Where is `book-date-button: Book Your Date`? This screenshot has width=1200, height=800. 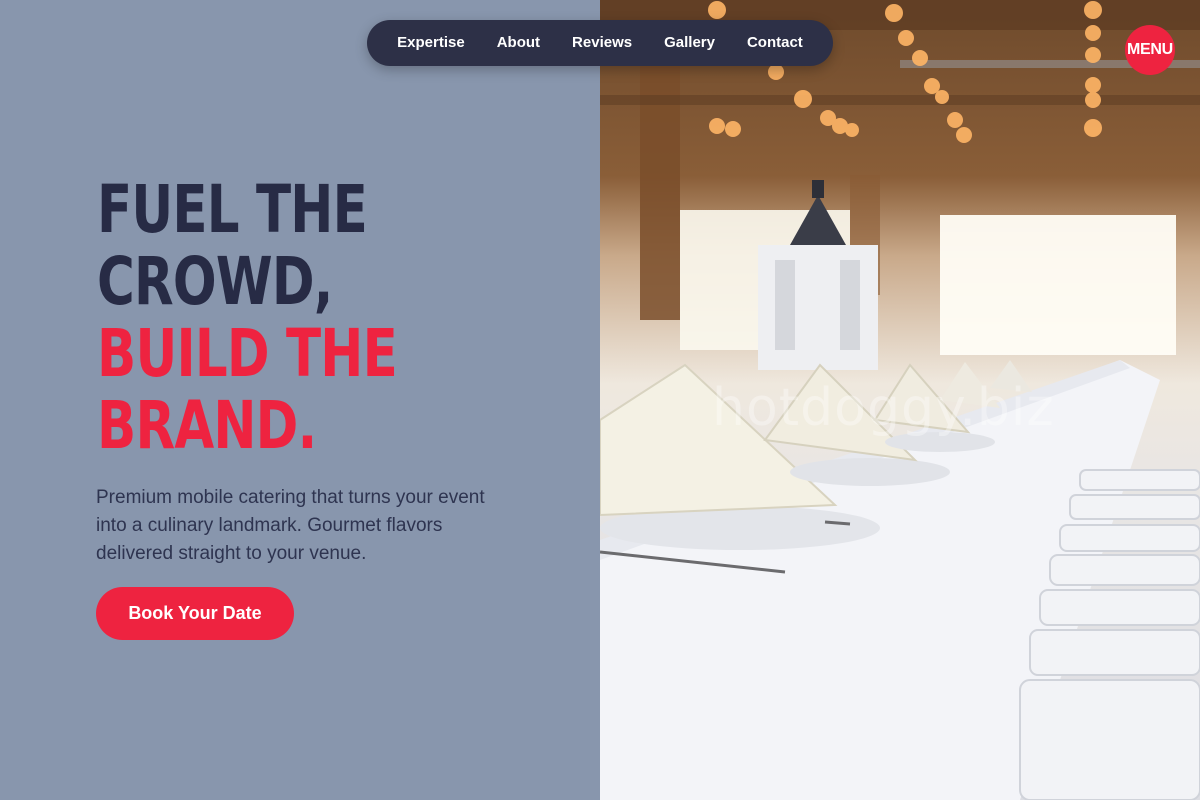
book-date-button: Book Your Date is located at coordinates (195, 613).